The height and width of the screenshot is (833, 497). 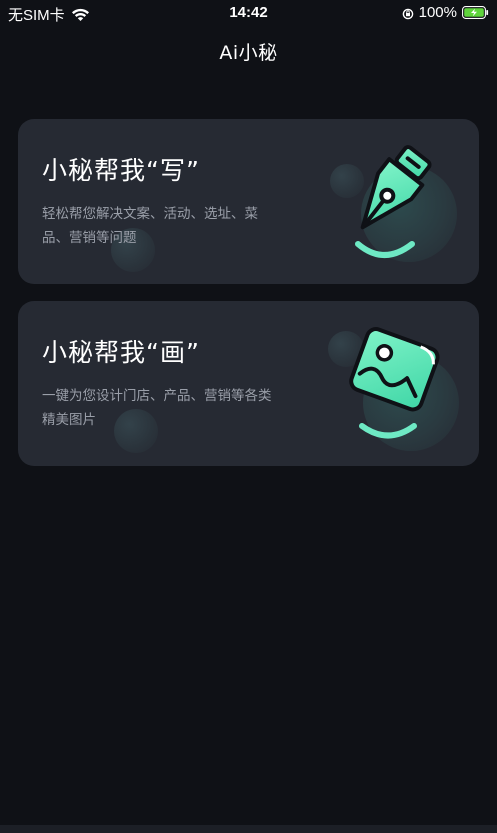 I want to click on pen-nib-icon, so click(x=391, y=206).